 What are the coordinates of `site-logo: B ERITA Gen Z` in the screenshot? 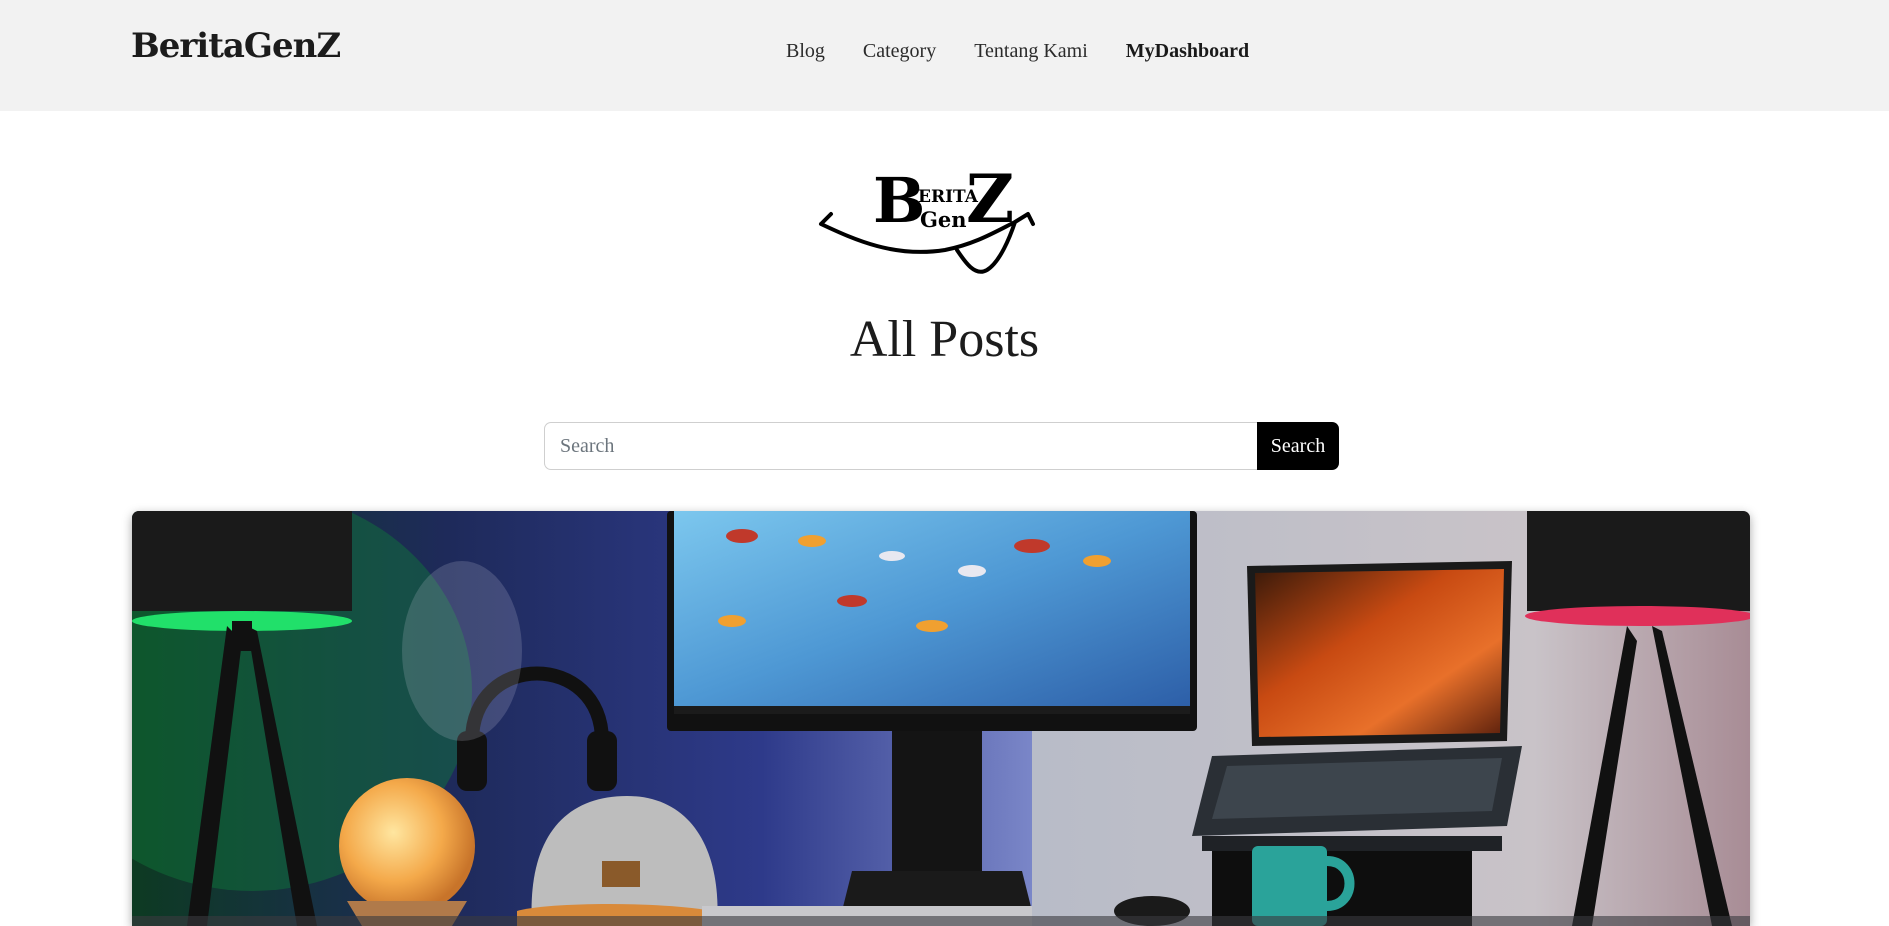 It's located at (935, 221).